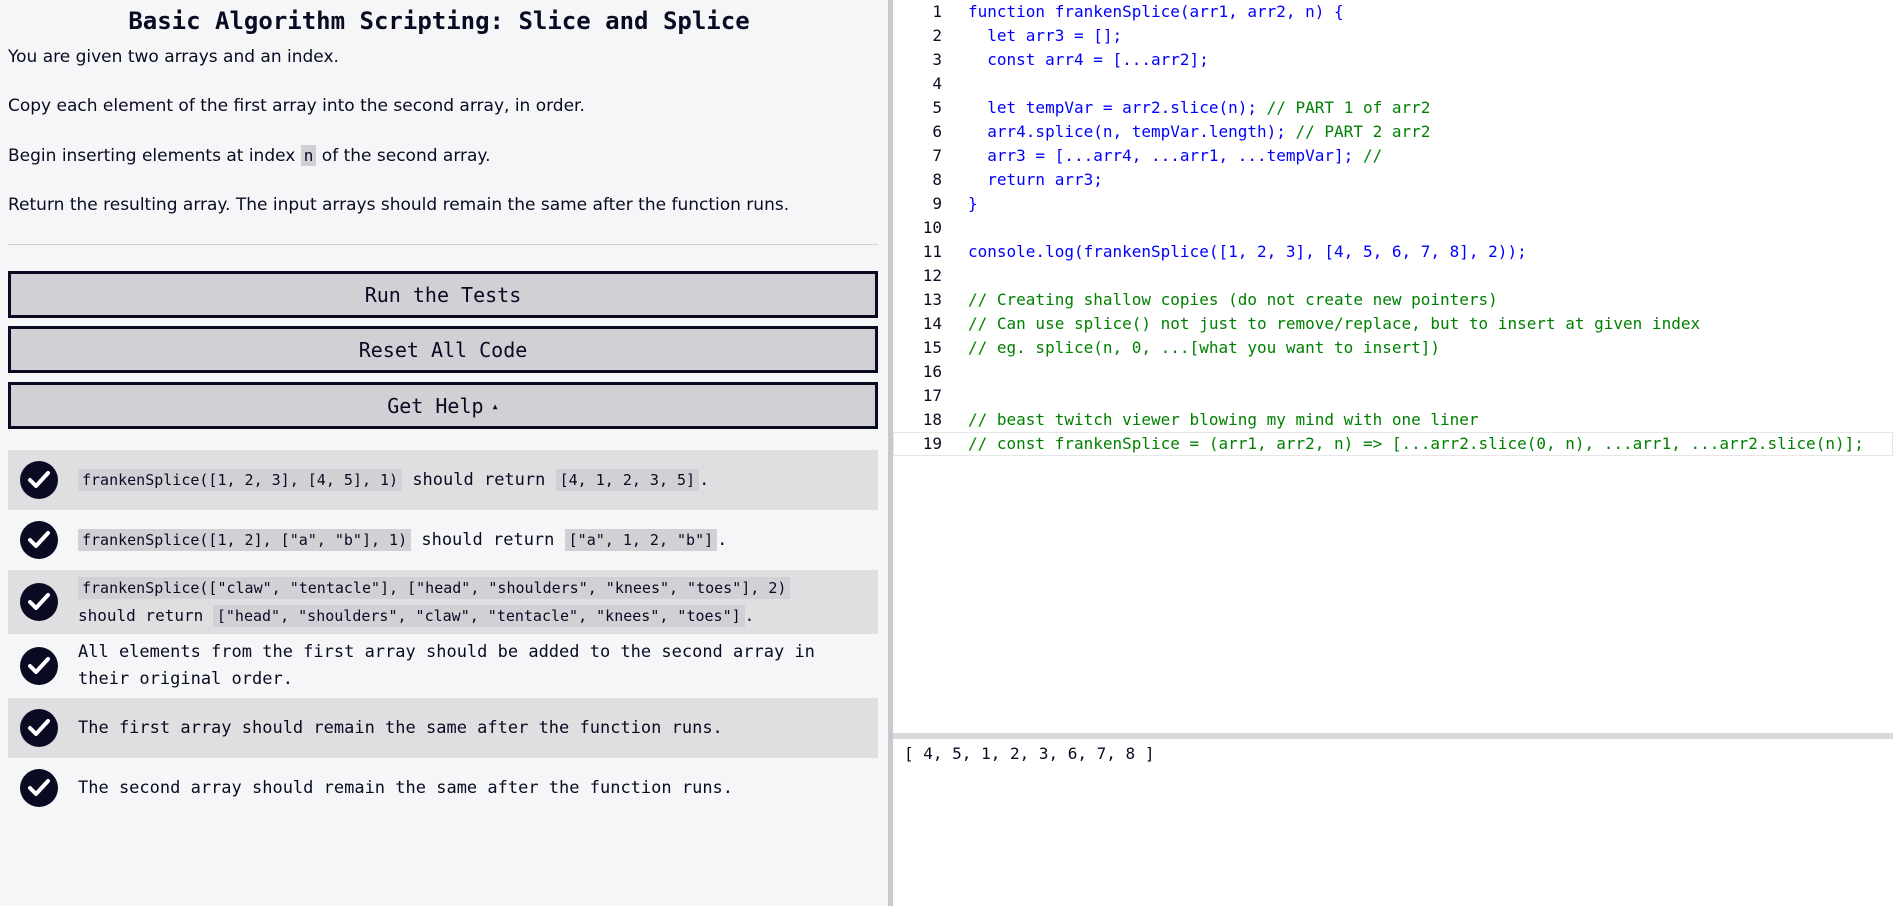  Describe the element at coordinates (932, 419) in the screenshot. I see `line-number: 18` at that location.